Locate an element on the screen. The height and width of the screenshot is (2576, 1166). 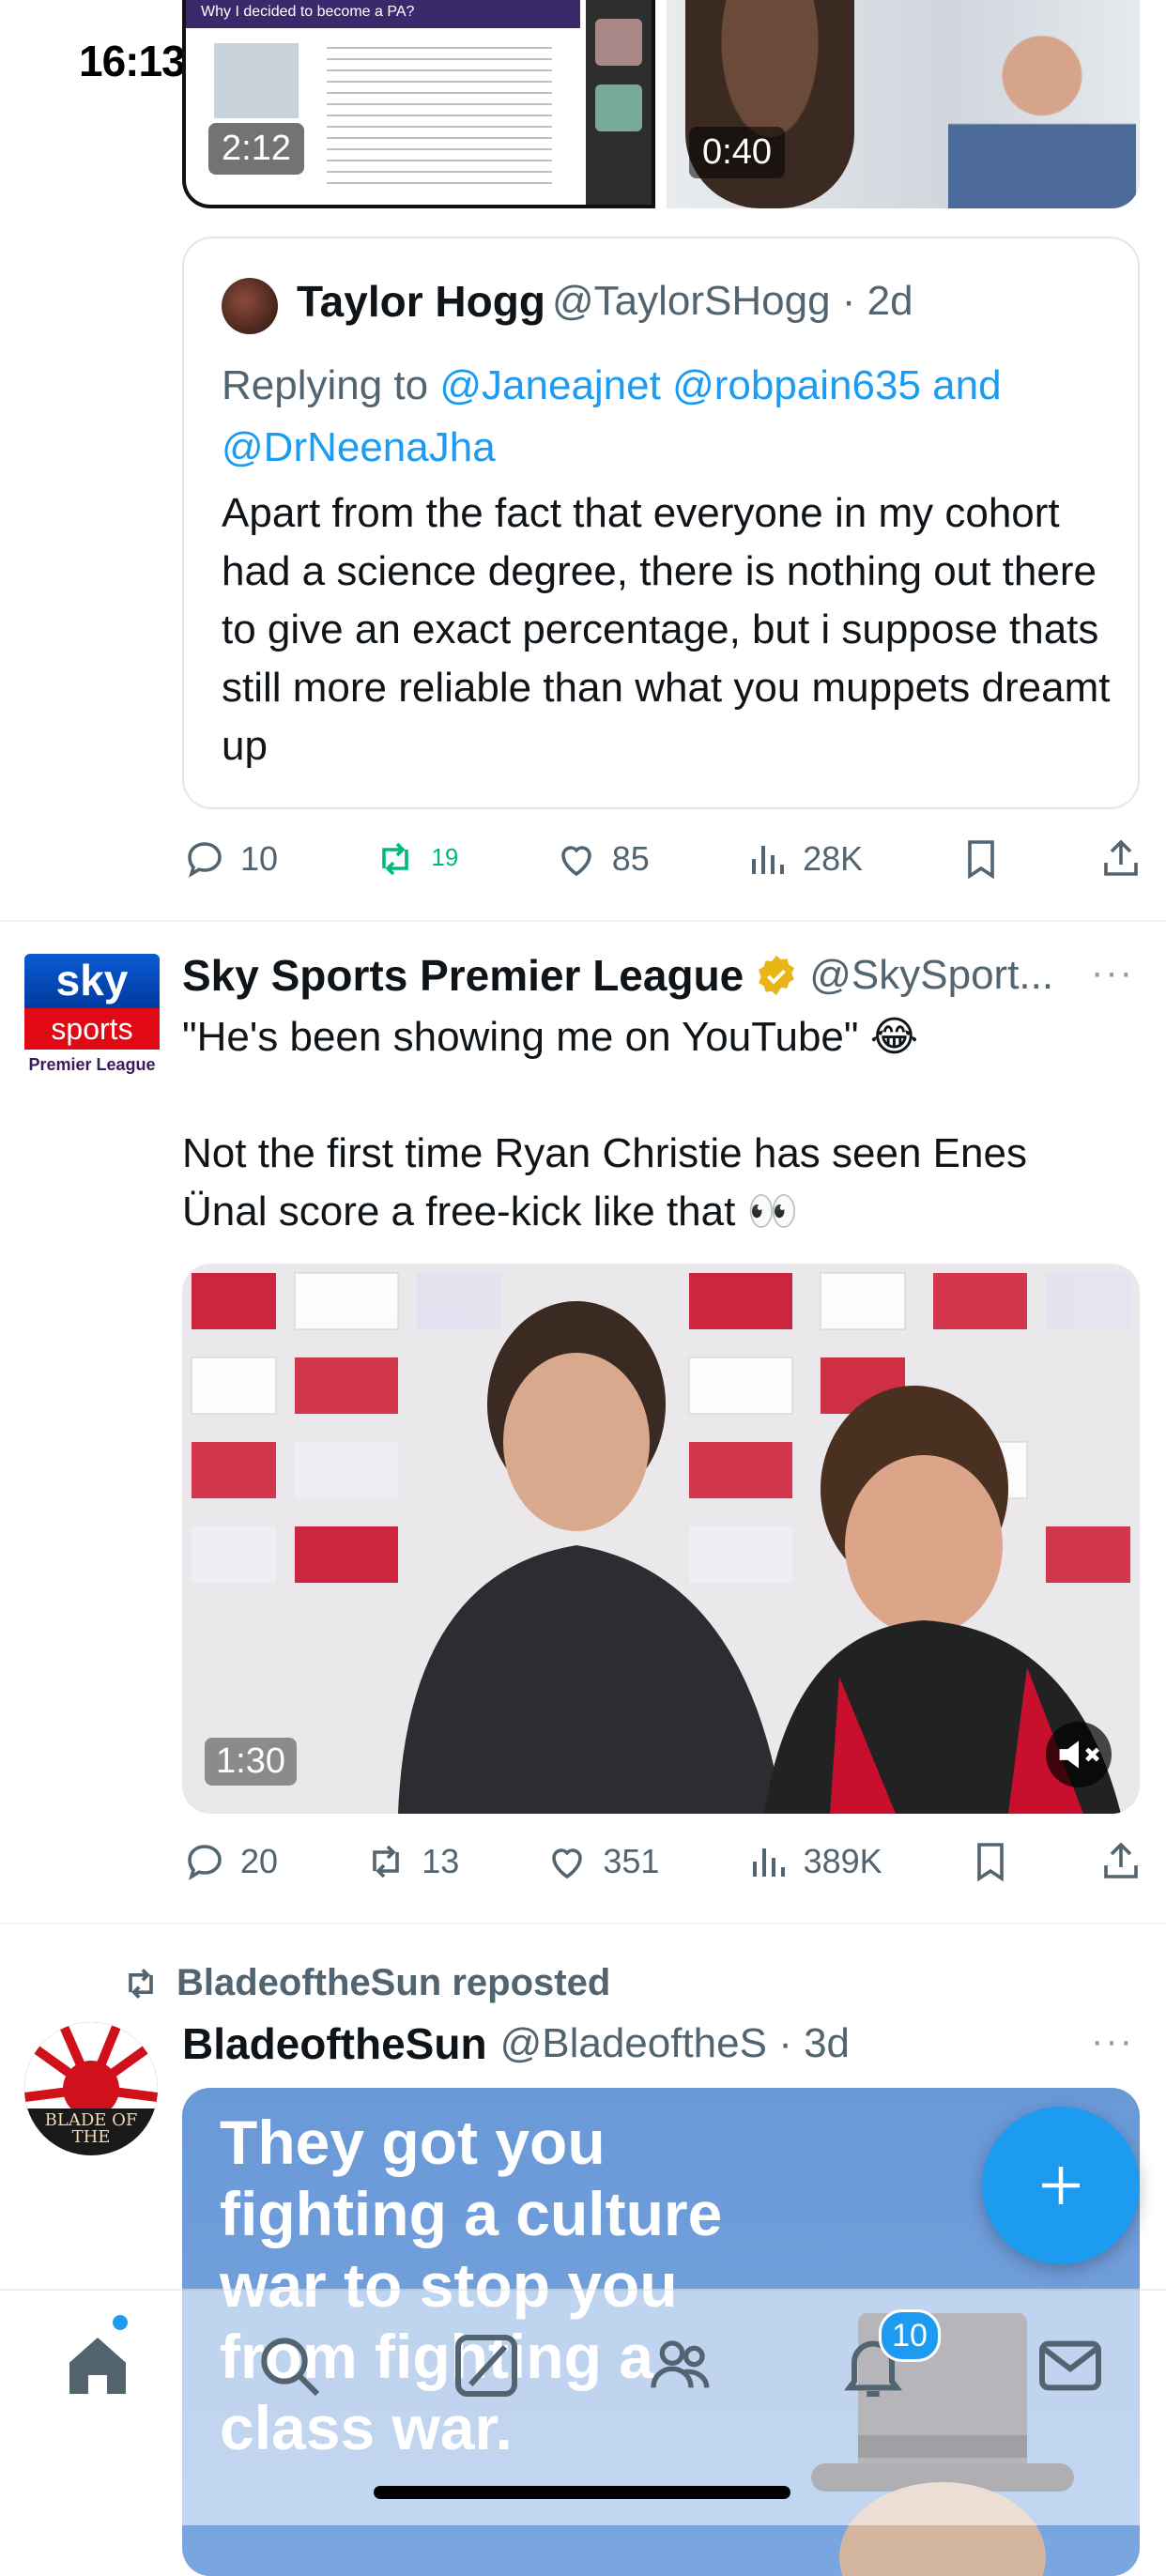
reply-button: 10 is located at coordinates (230, 859).